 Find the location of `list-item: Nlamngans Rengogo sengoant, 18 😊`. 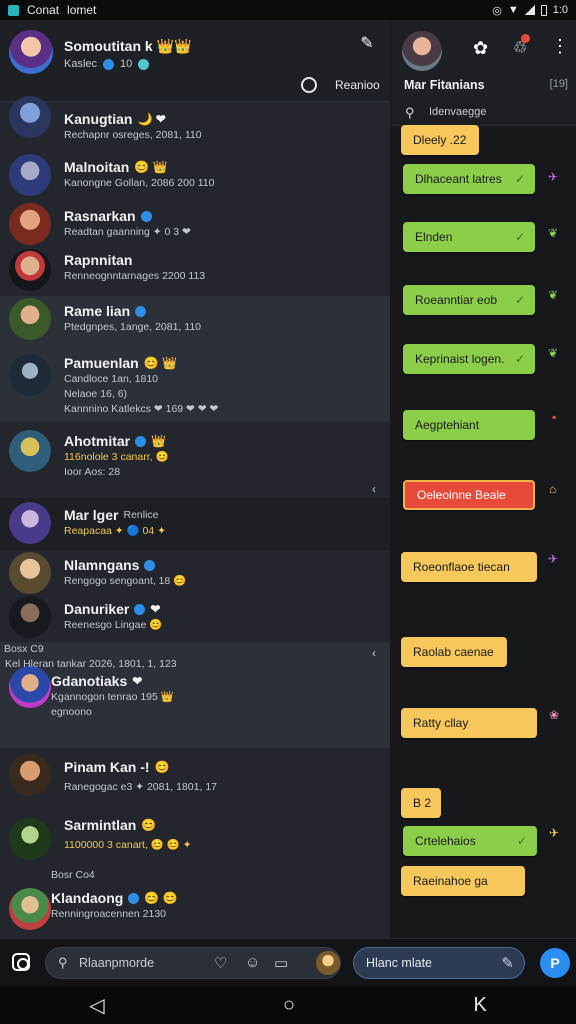

list-item: Nlamngans Rengogo sengoant, 18 😊 is located at coordinates (195, 573).